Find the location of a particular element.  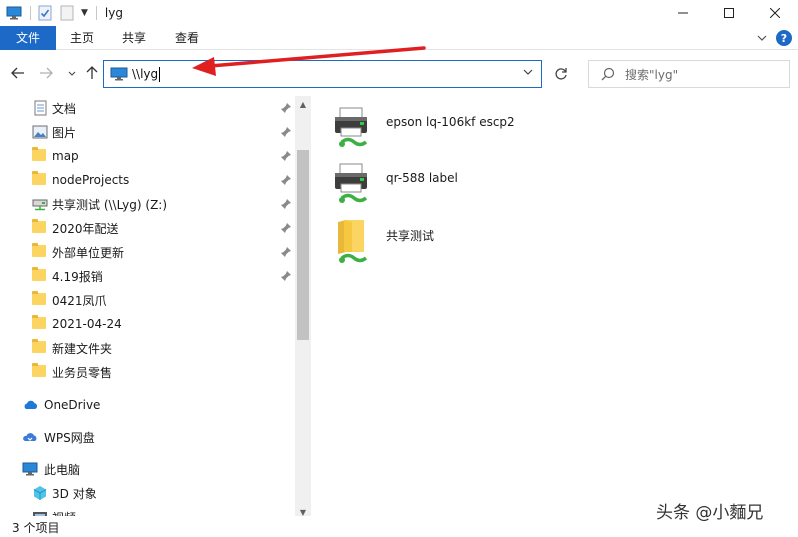

maximize-button is located at coordinates (729, 13).